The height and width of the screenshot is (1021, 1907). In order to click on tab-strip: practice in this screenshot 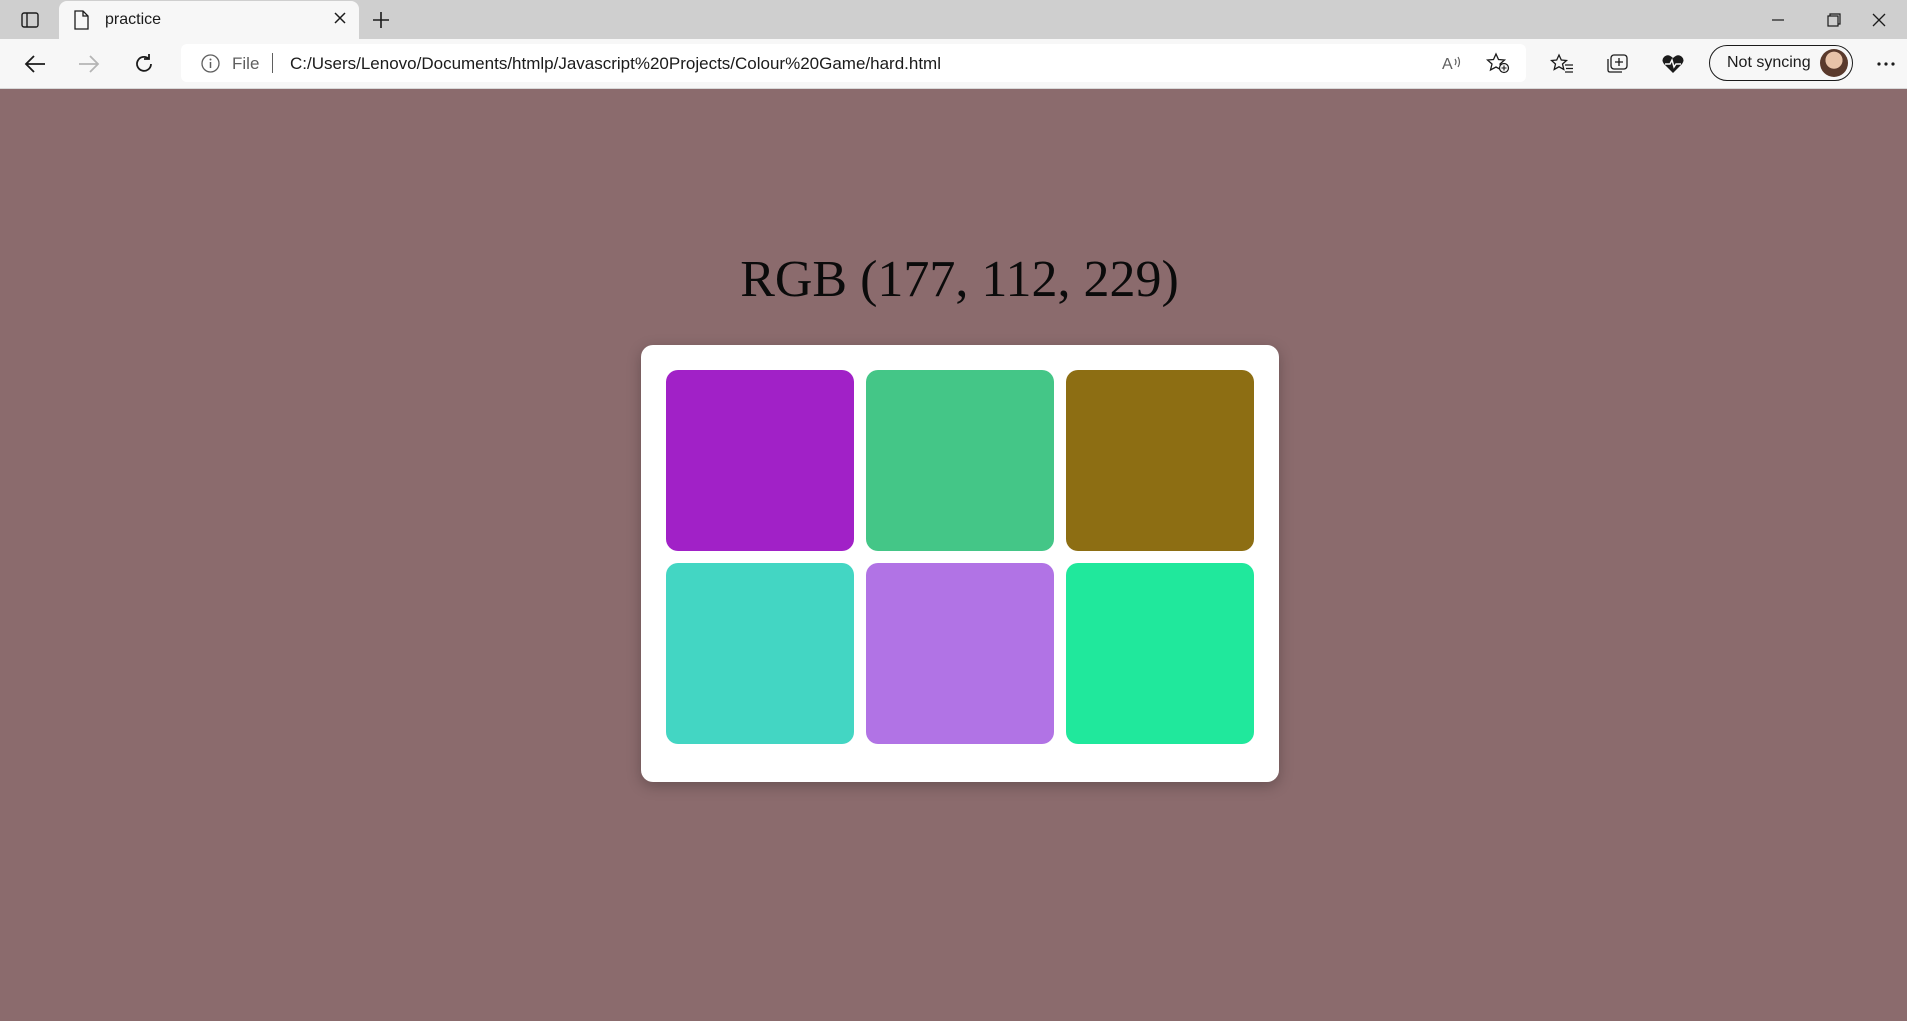, I will do `click(953, 19)`.